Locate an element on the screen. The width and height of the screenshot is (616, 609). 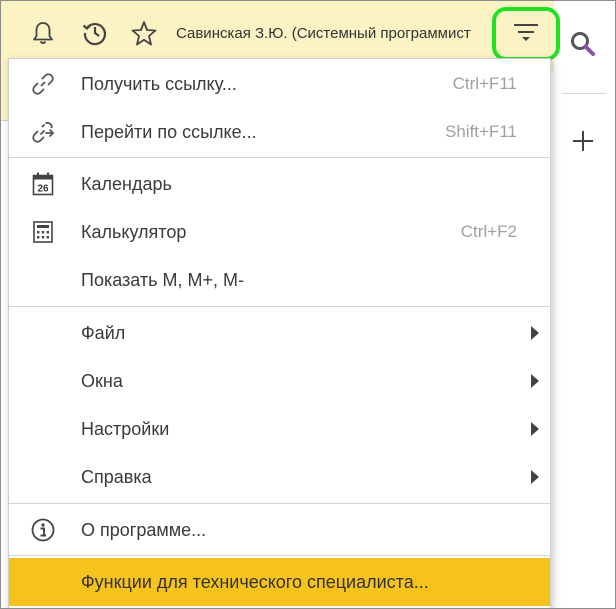
search-icon is located at coordinates (583, 46).